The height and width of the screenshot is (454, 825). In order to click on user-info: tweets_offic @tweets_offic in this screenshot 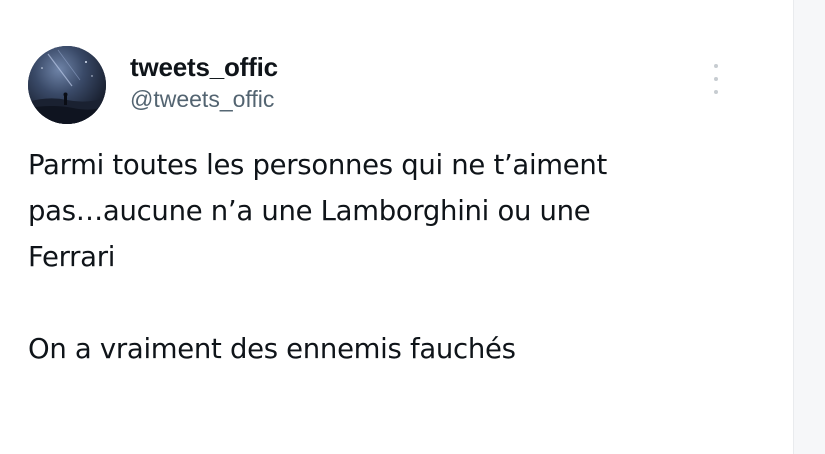, I will do `click(204, 83)`.